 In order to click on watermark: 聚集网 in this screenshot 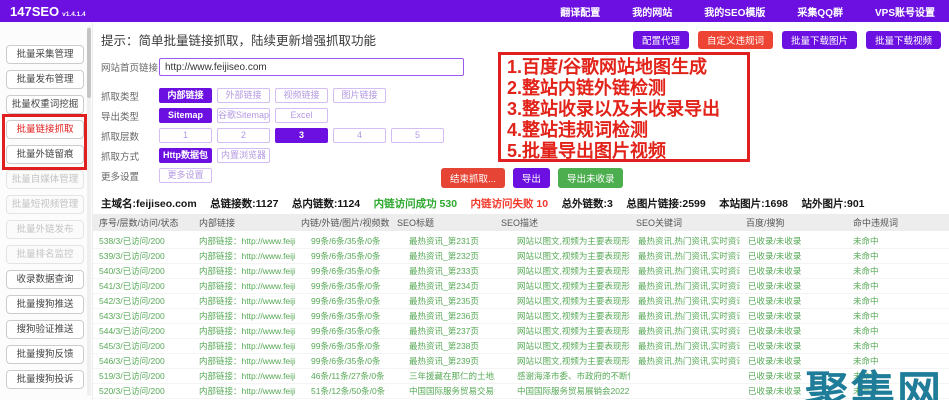, I will do `click(874, 384)`.